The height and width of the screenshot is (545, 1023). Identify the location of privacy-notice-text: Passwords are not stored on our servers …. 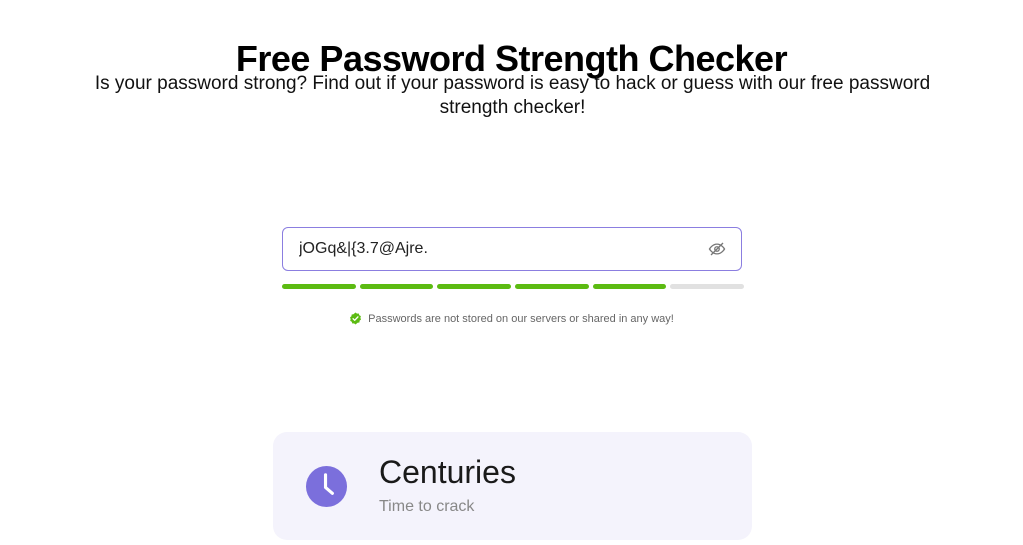
(521, 318).